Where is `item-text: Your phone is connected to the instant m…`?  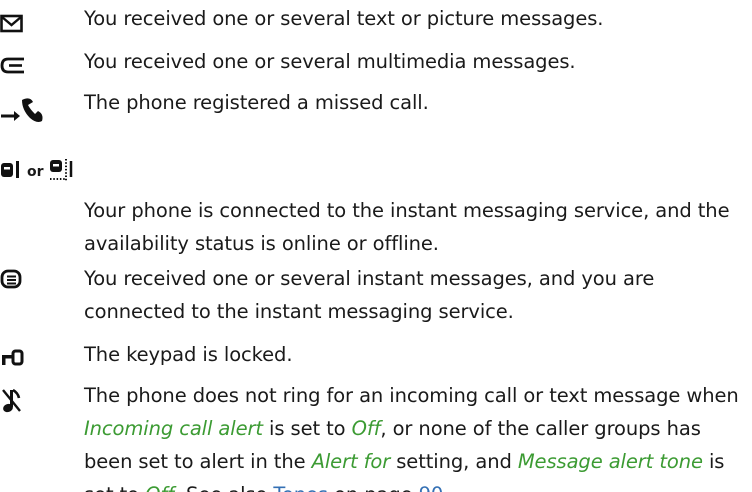
item-text: Your phone is connected to the instant m… is located at coordinates (407, 227).